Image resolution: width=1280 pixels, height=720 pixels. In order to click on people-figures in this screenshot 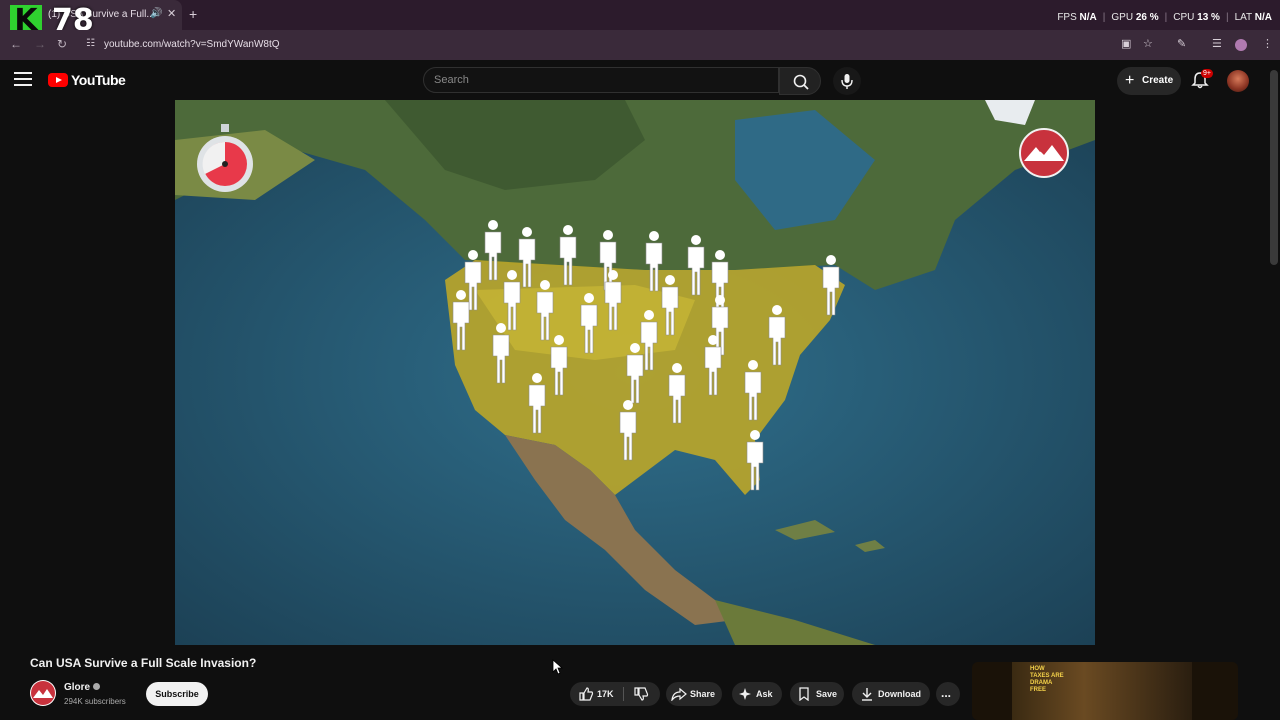, I will do `click(646, 355)`.